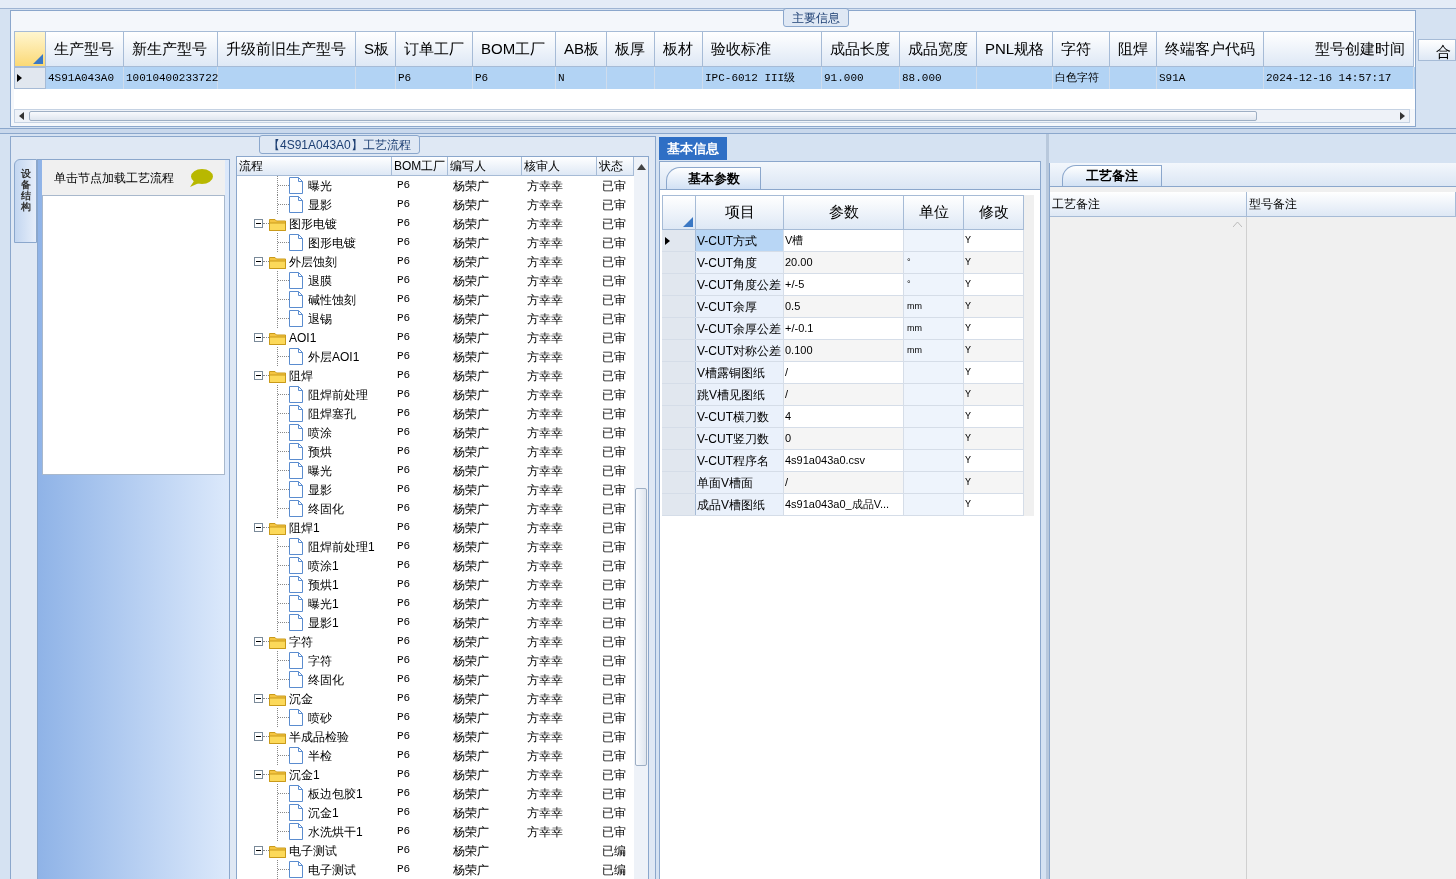 The width and height of the screenshot is (1456, 879). Describe the element at coordinates (320, 432) in the screenshot. I see `tree-node-label: 喷涂` at that location.